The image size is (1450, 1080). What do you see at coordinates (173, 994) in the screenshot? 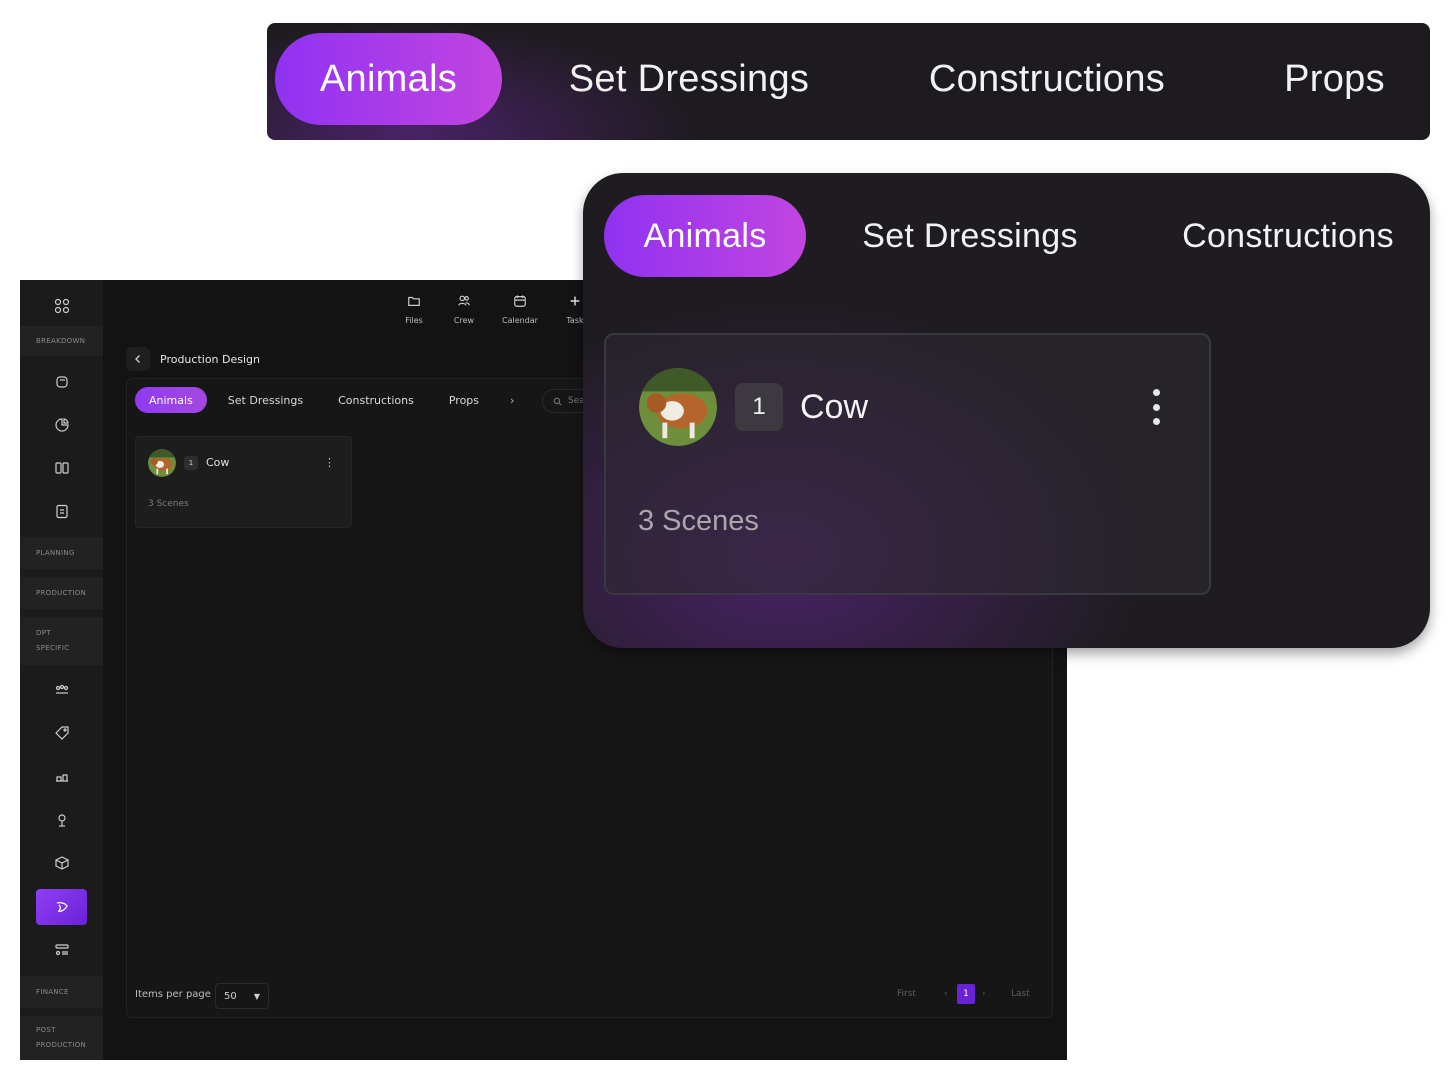
I see `items-per-page-label: Items per page` at bounding box center [173, 994].